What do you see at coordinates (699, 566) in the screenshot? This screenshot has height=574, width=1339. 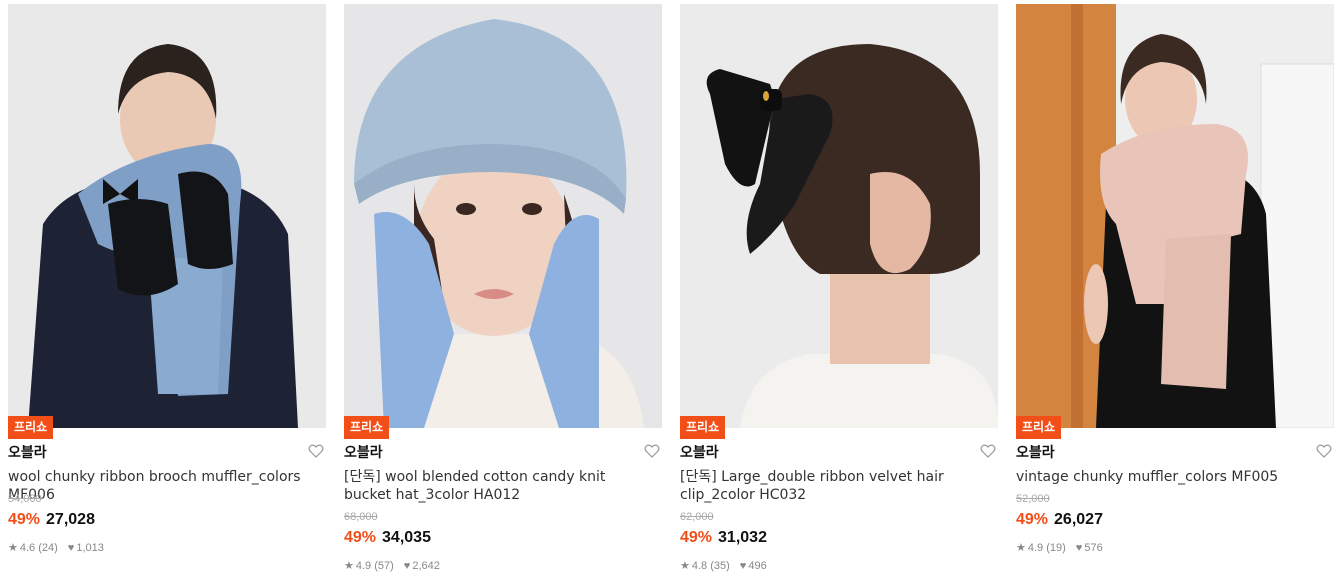 I see `rating: 4.8` at bounding box center [699, 566].